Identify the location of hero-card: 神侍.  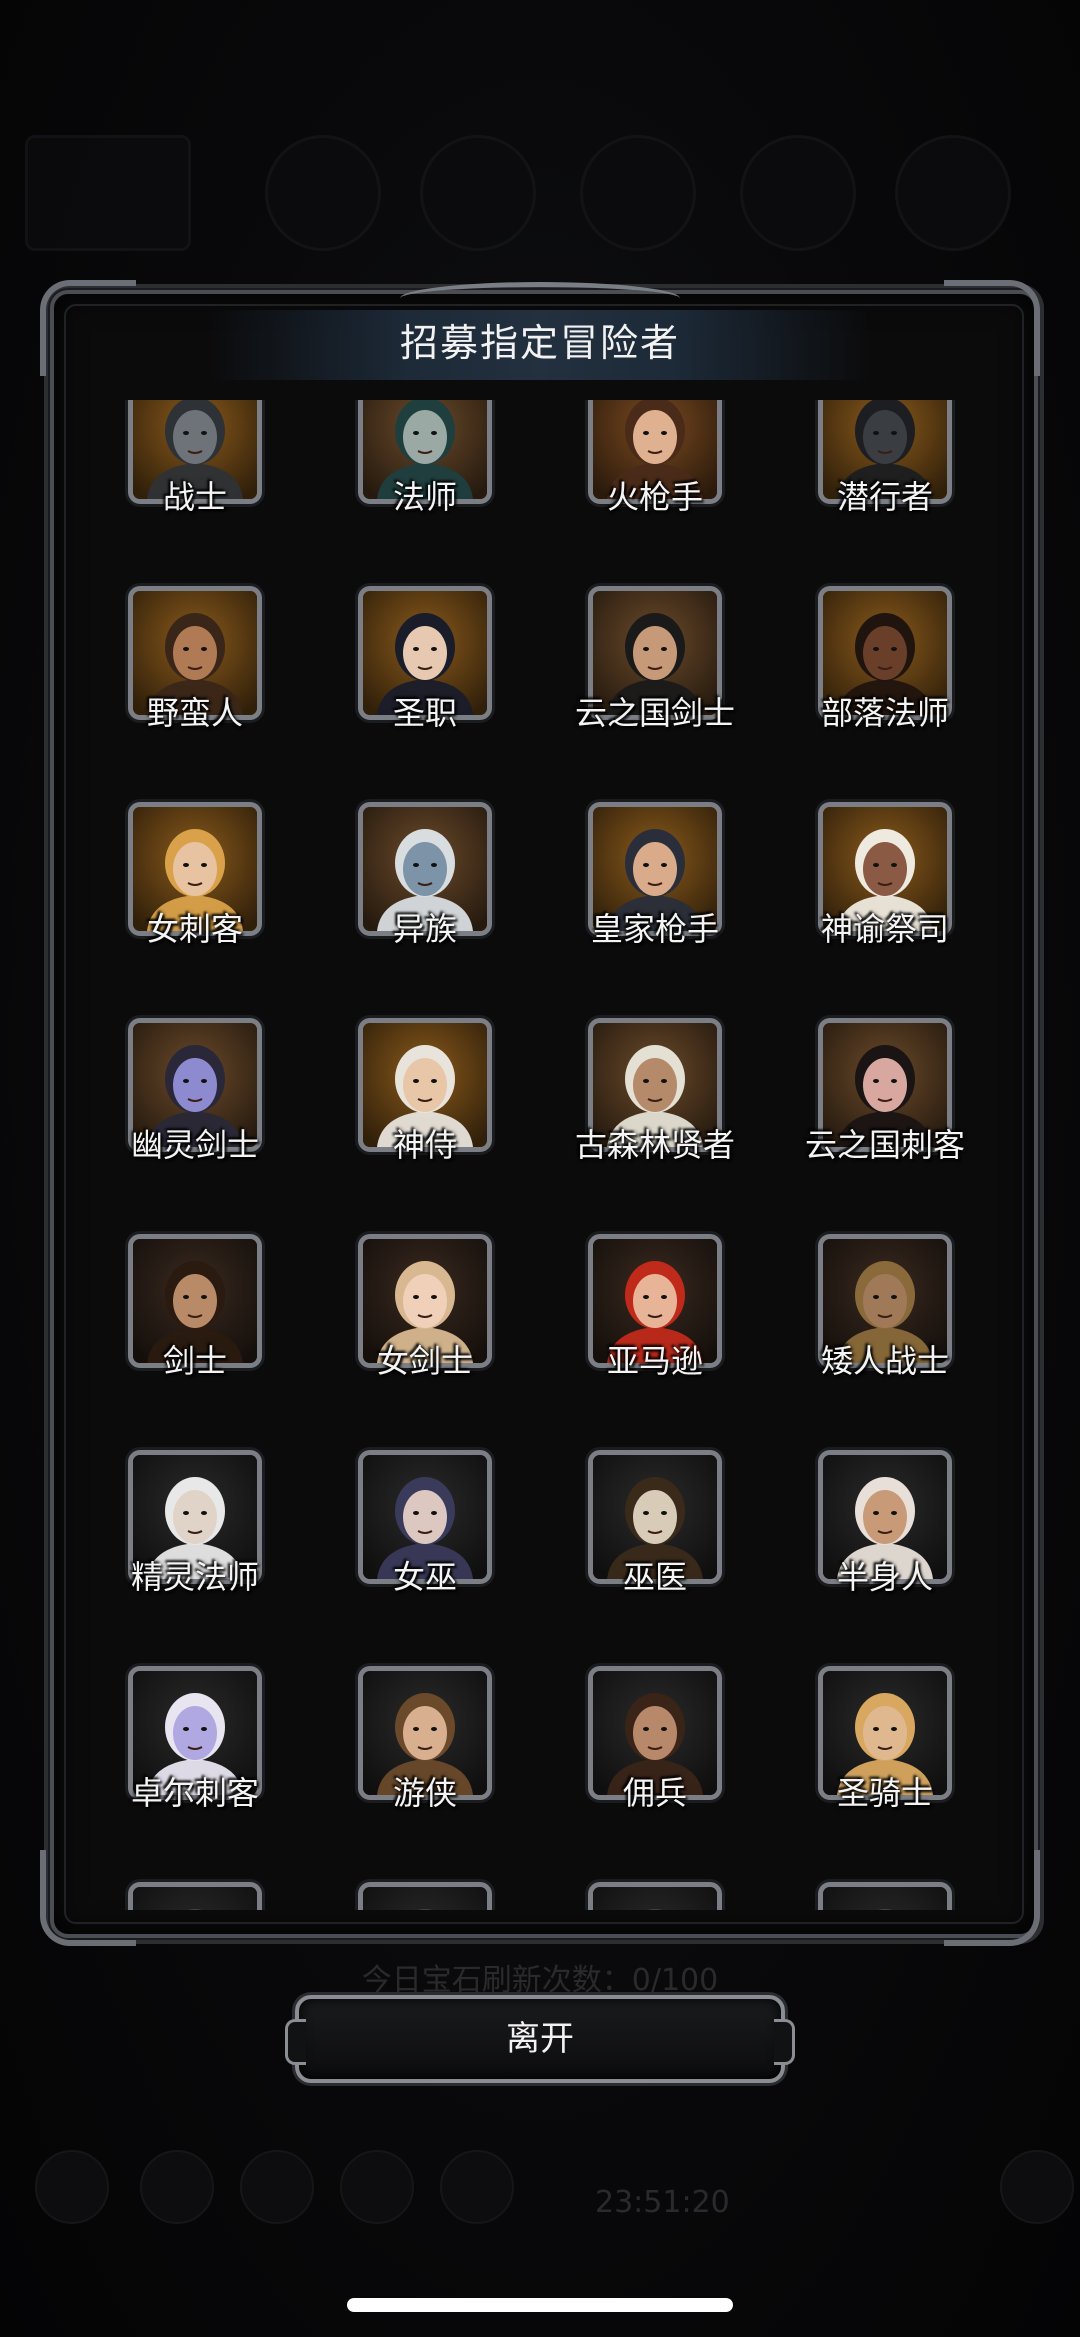
(425, 1126).